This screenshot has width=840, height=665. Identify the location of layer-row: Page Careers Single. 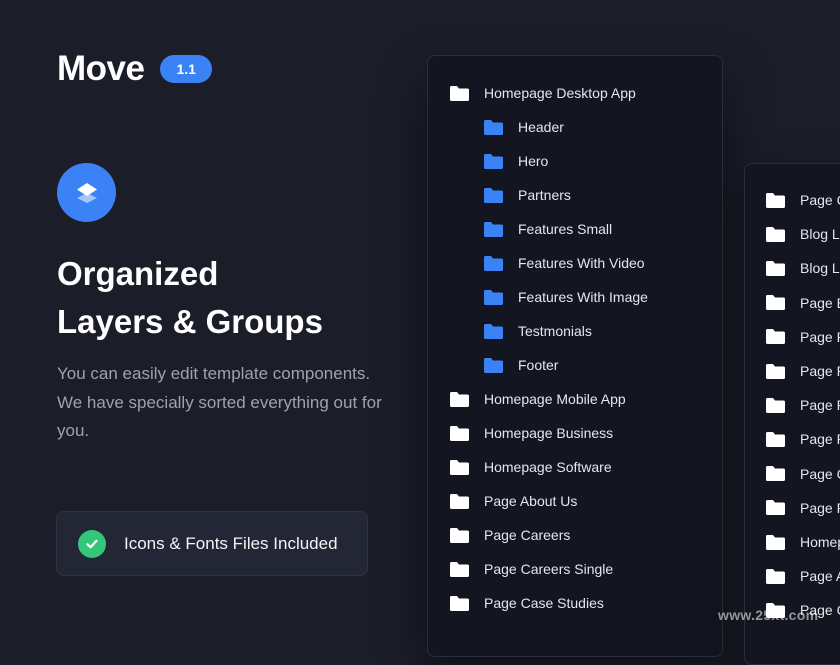
(531, 569).